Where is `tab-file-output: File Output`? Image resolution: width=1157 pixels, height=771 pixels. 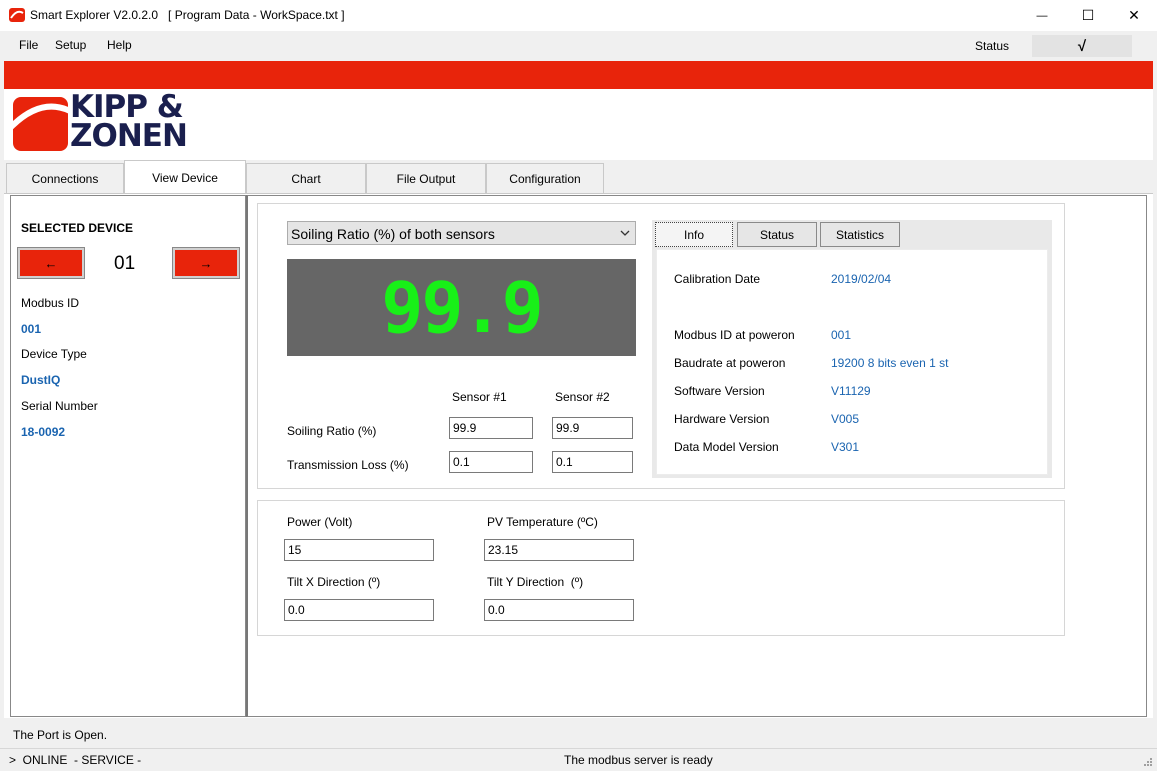 tab-file-output: File Output is located at coordinates (426, 178).